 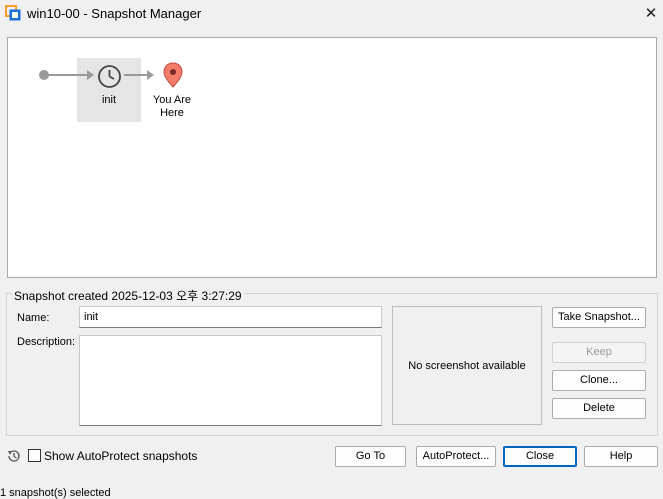 I want to click on description-label: Description:, so click(x=46, y=342).